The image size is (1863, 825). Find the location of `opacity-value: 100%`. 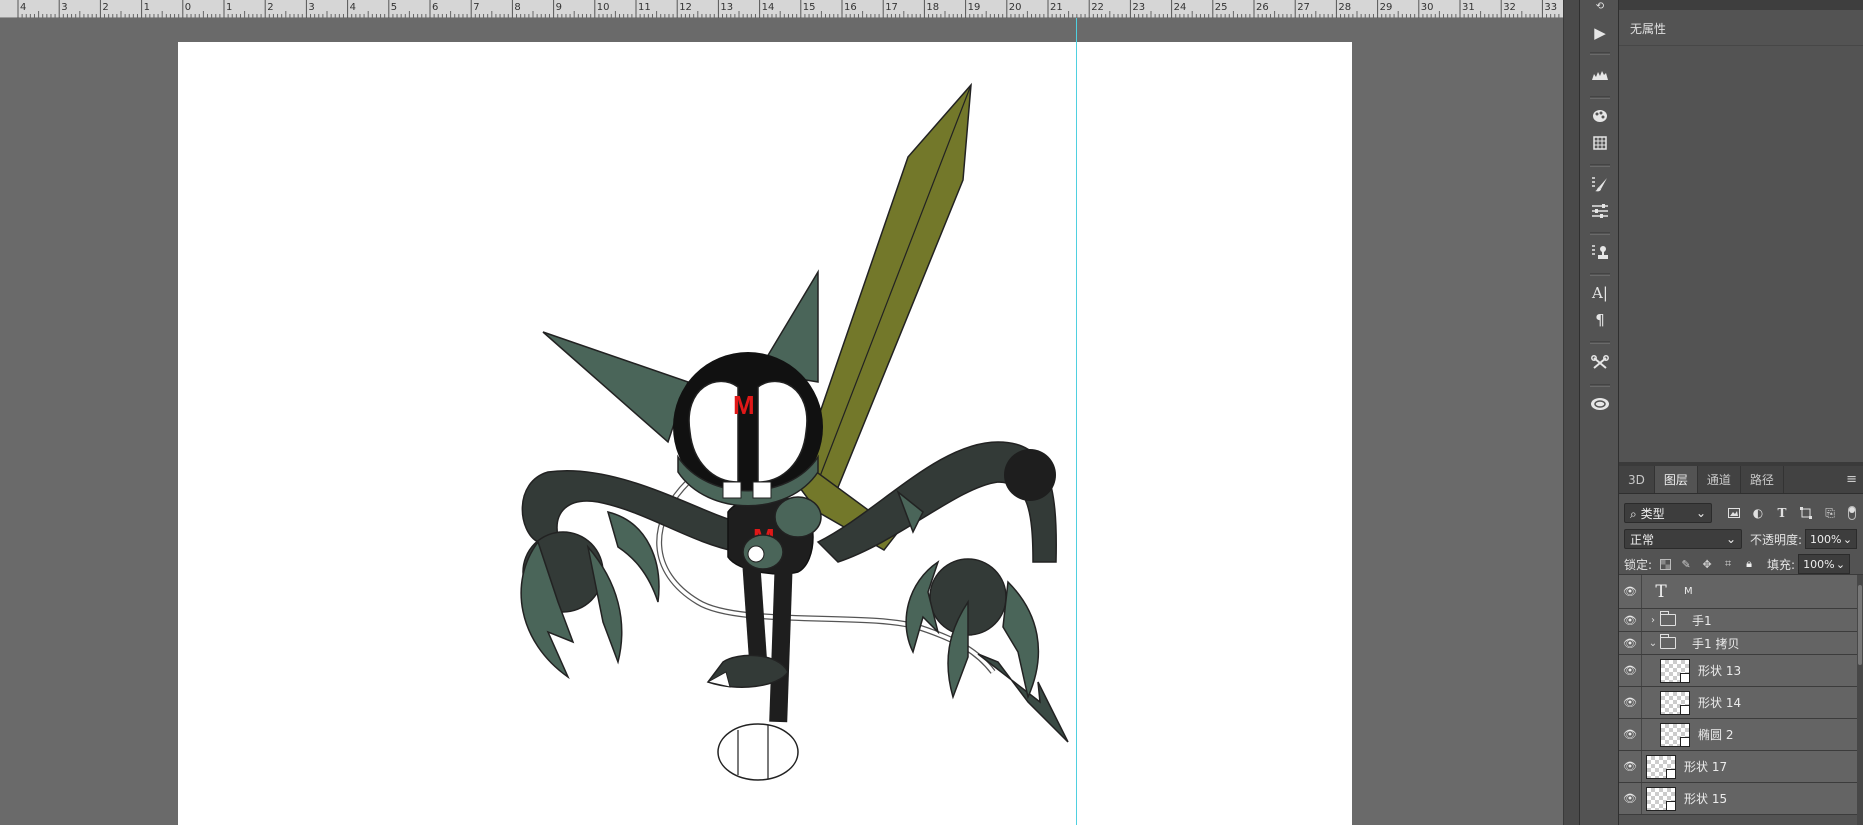

opacity-value: 100% is located at coordinates (1826, 539).